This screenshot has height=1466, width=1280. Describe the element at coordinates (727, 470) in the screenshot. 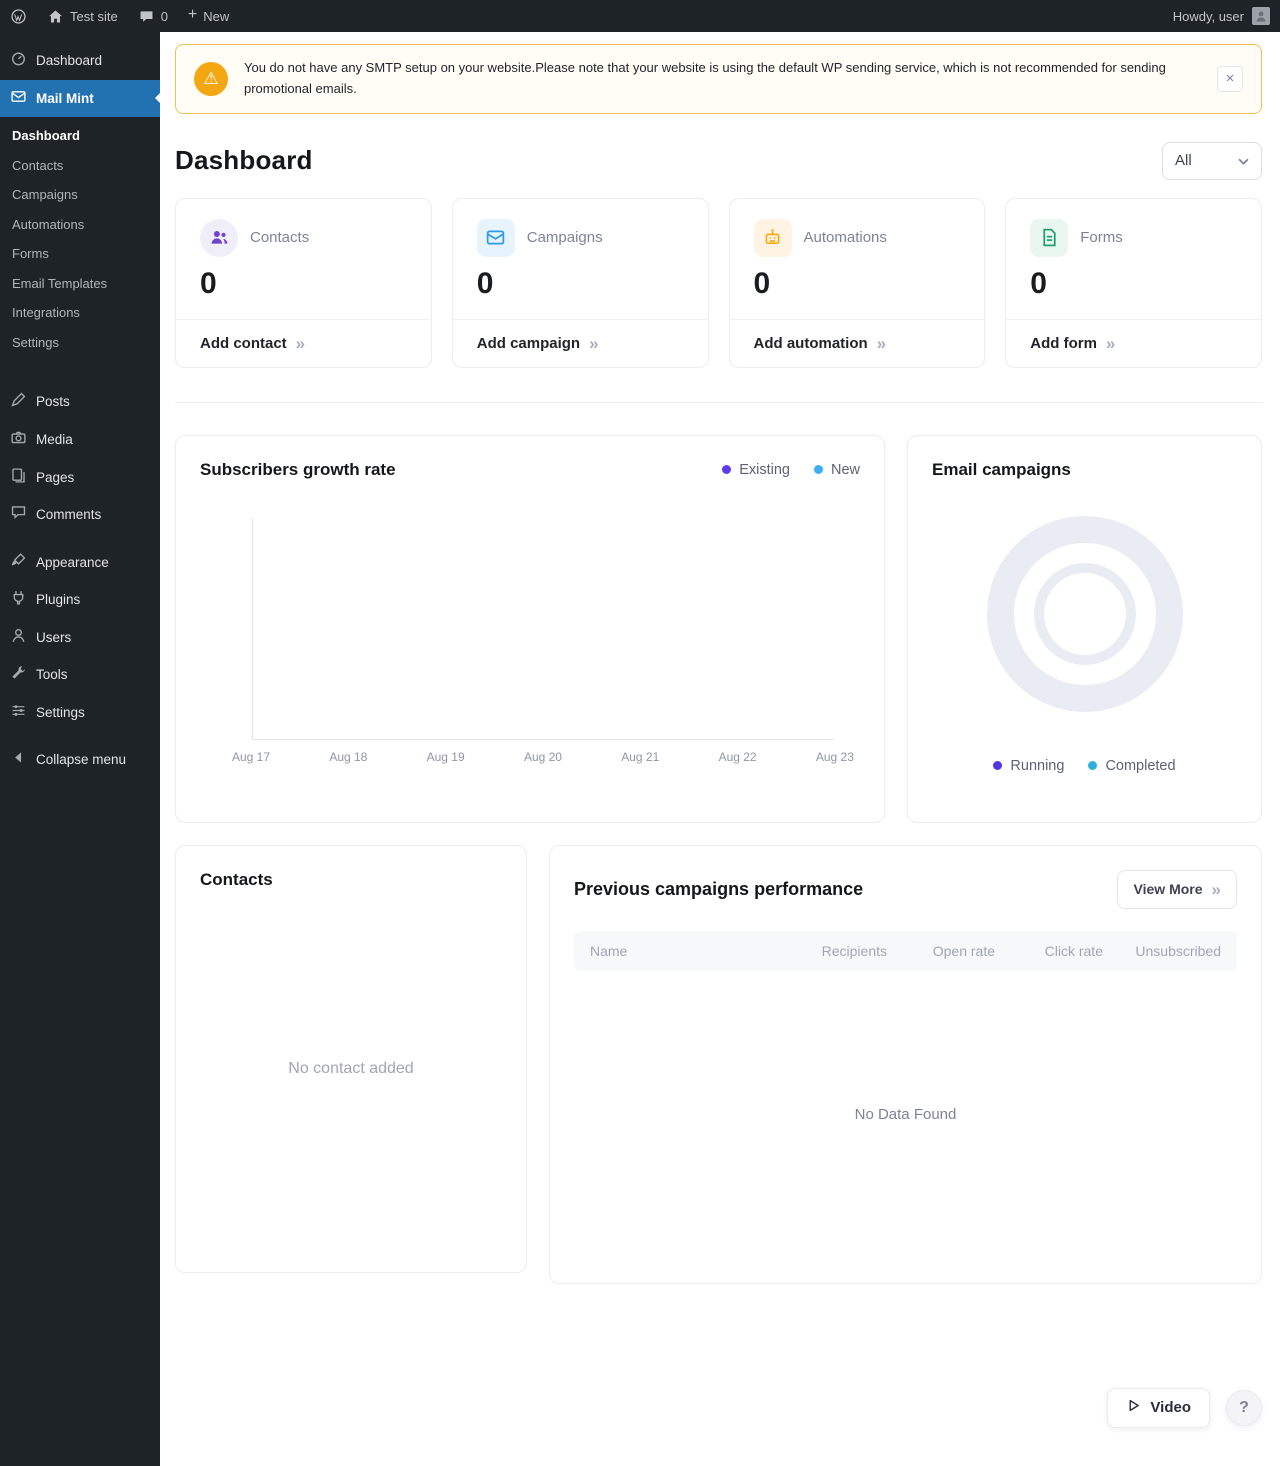

I see `existing-dot-icon` at that location.